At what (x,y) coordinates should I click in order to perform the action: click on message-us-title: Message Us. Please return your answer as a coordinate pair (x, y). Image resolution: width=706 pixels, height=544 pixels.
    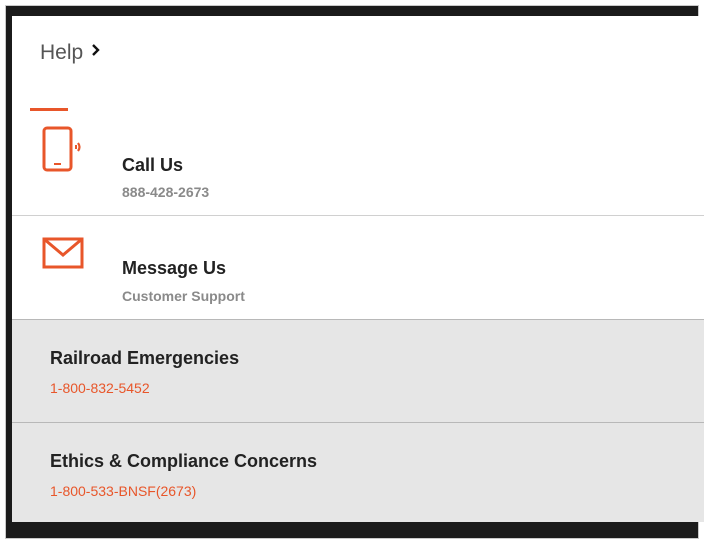
    Looking at the image, I should click on (174, 268).